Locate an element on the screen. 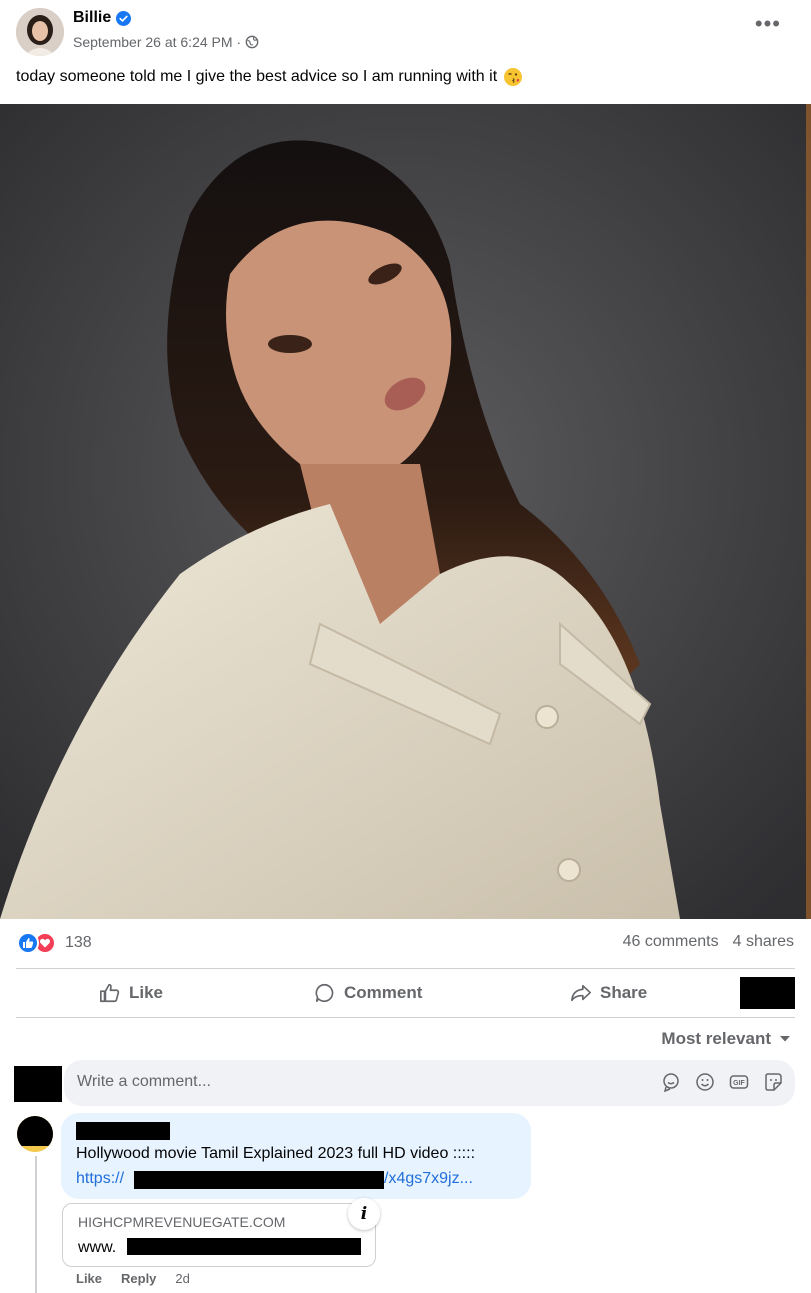 The height and width of the screenshot is (1293, 811). post-header: Billie September 26 at 6:24 PM · ••• is located at coordinates (405, 31).